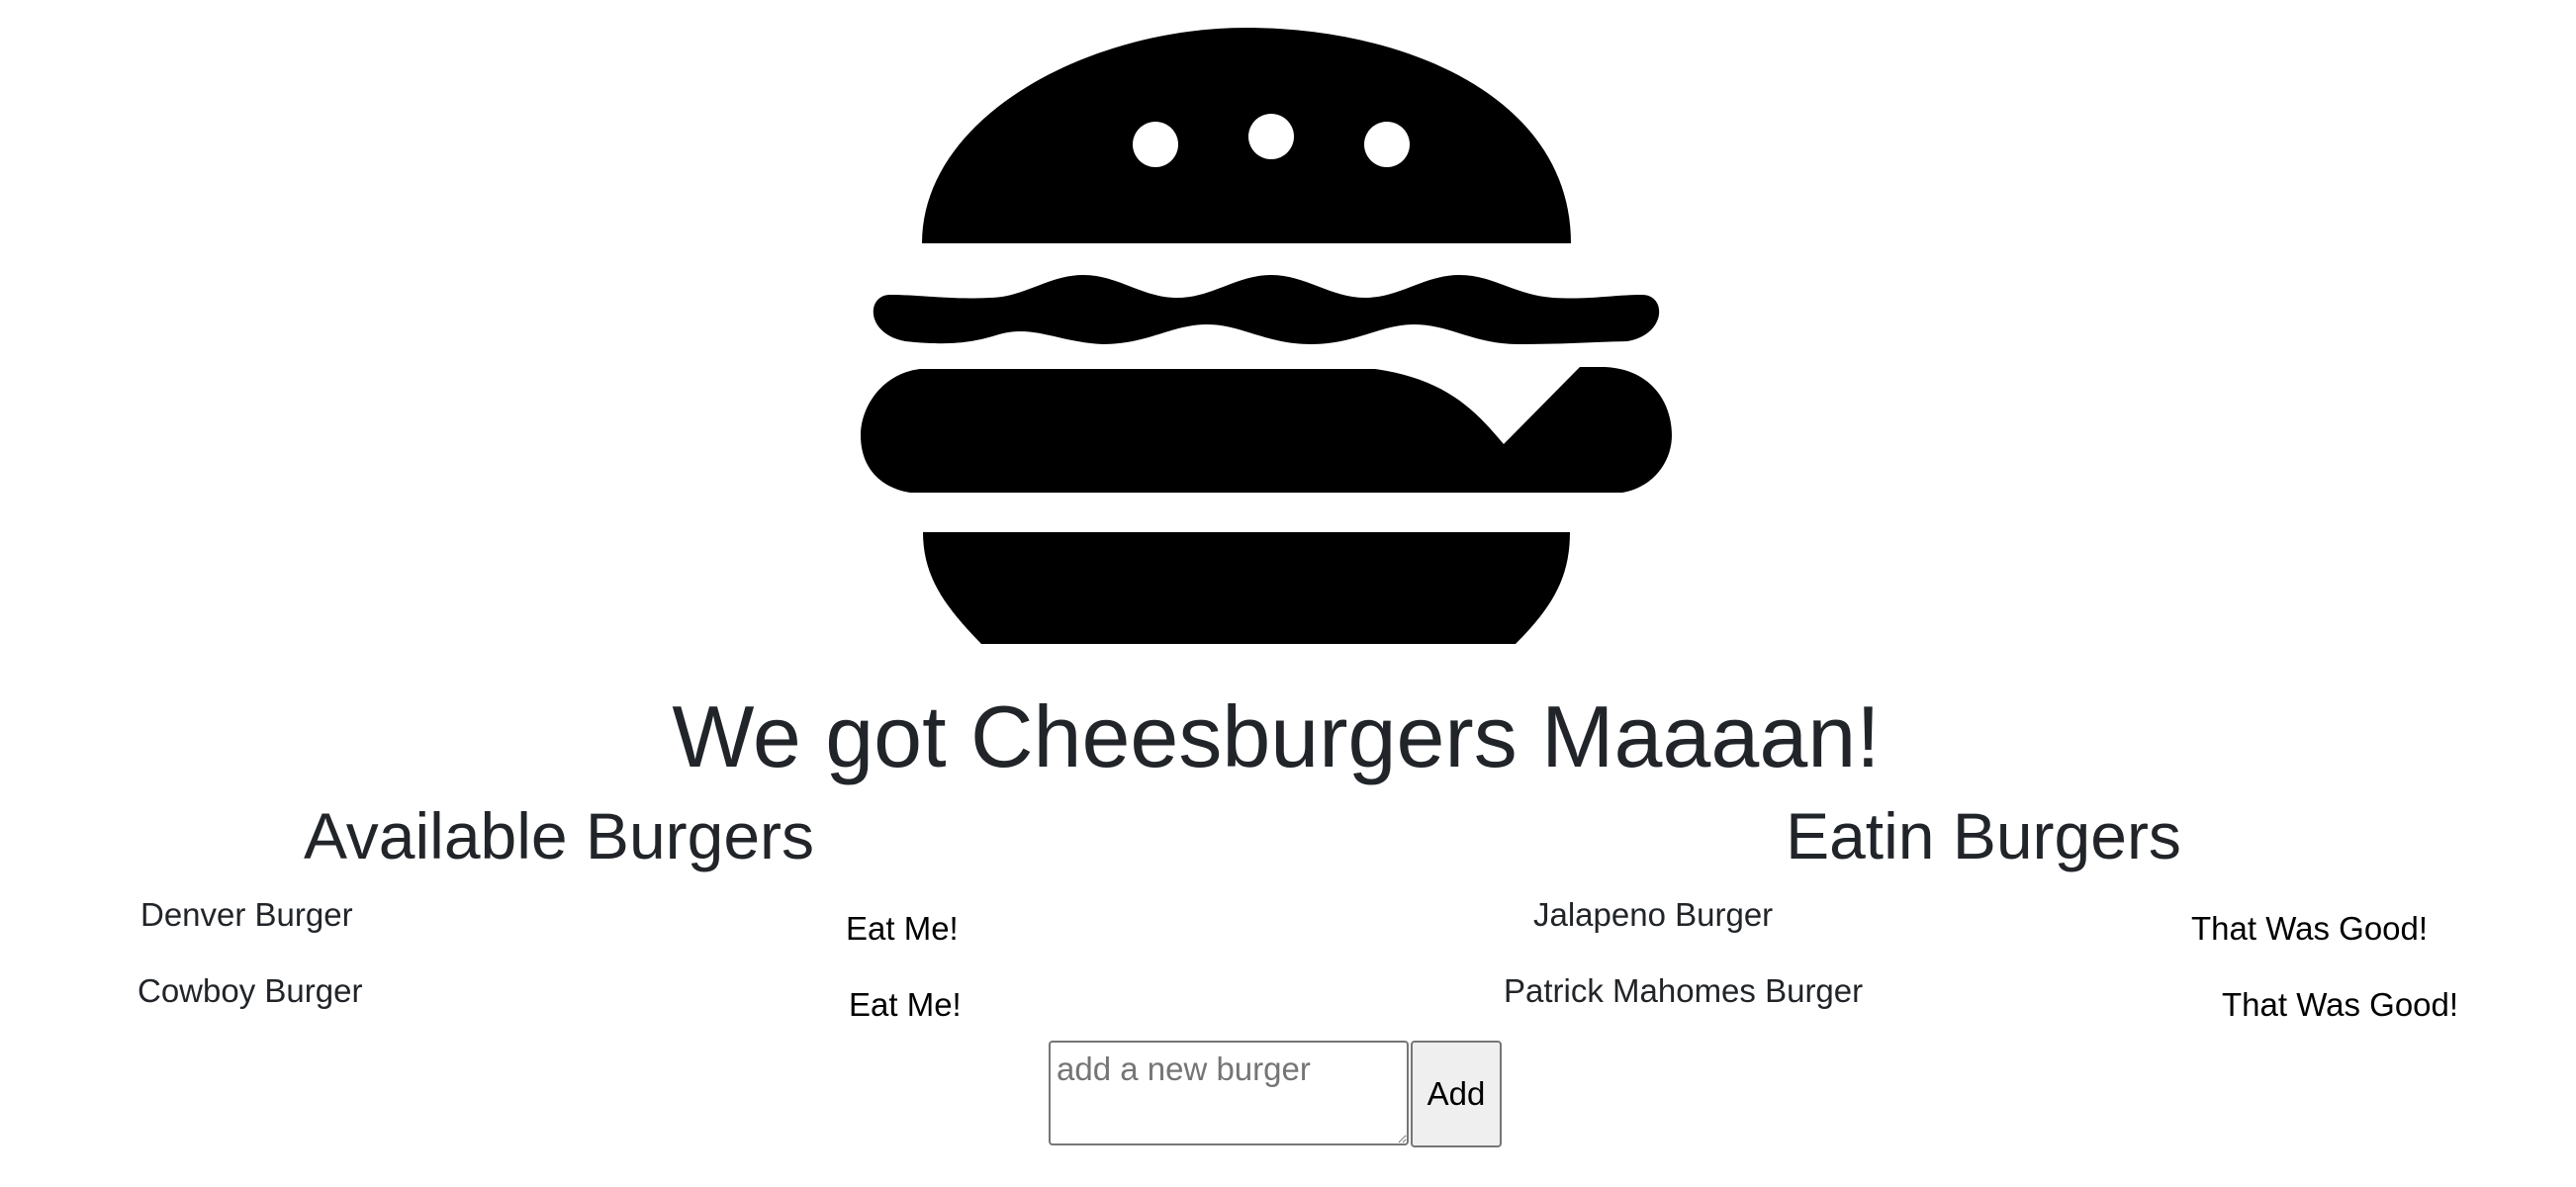 This screenshot has width=2576, height=1187. Describe the element at coordinates (1276, 736) in the screenshot. I see `page-title: We got Cheesburgers Maaaan!` at that location.